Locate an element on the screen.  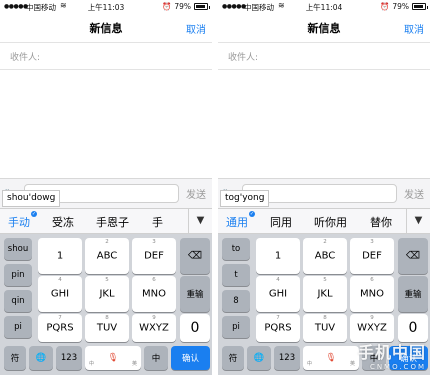
candidate-4: 替你 is located at coordinates (381, 222).